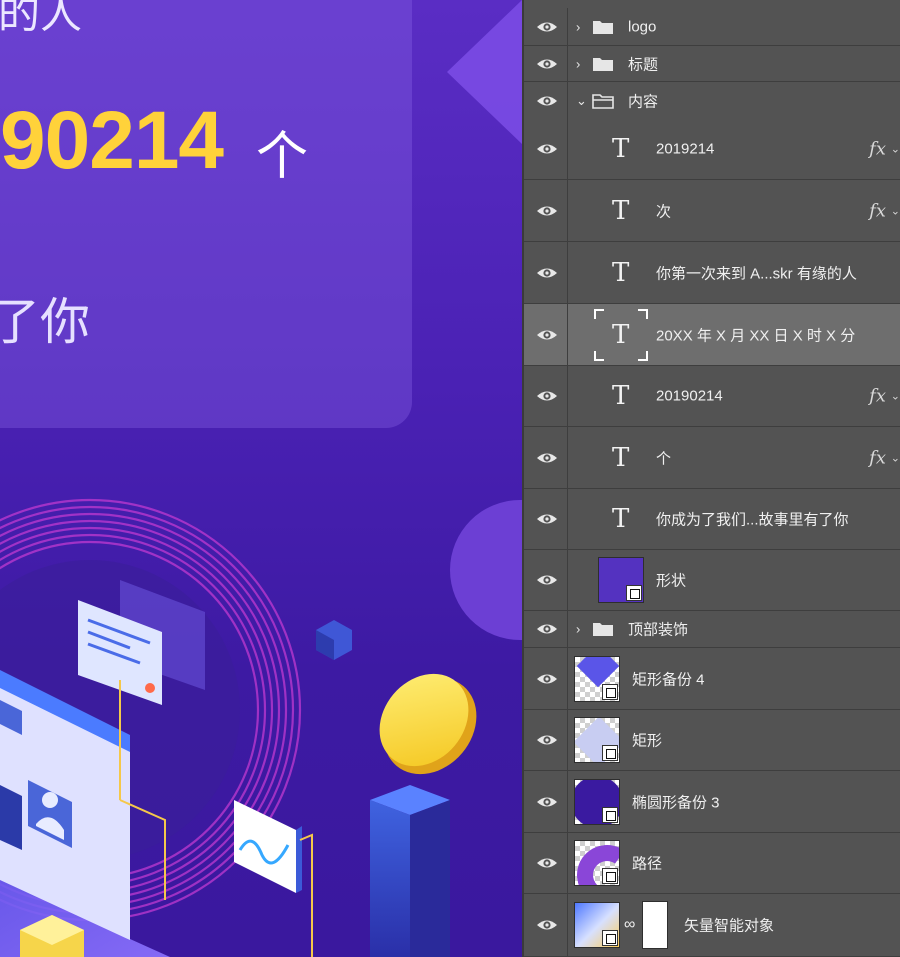  I want to click on link-icon: ∞, so click(629, 925).